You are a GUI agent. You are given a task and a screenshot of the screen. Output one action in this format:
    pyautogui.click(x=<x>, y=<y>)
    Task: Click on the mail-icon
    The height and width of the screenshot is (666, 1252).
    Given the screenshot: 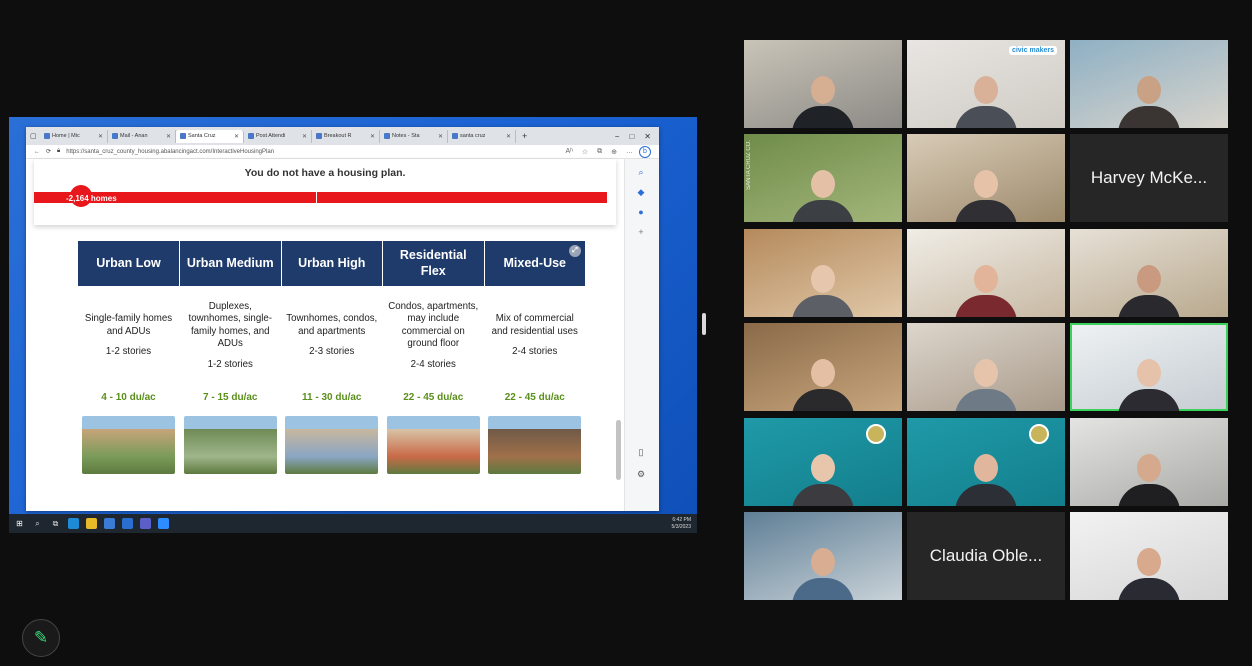 What is the action you would take?
    pyautogui.click(x=127, y=523)
    